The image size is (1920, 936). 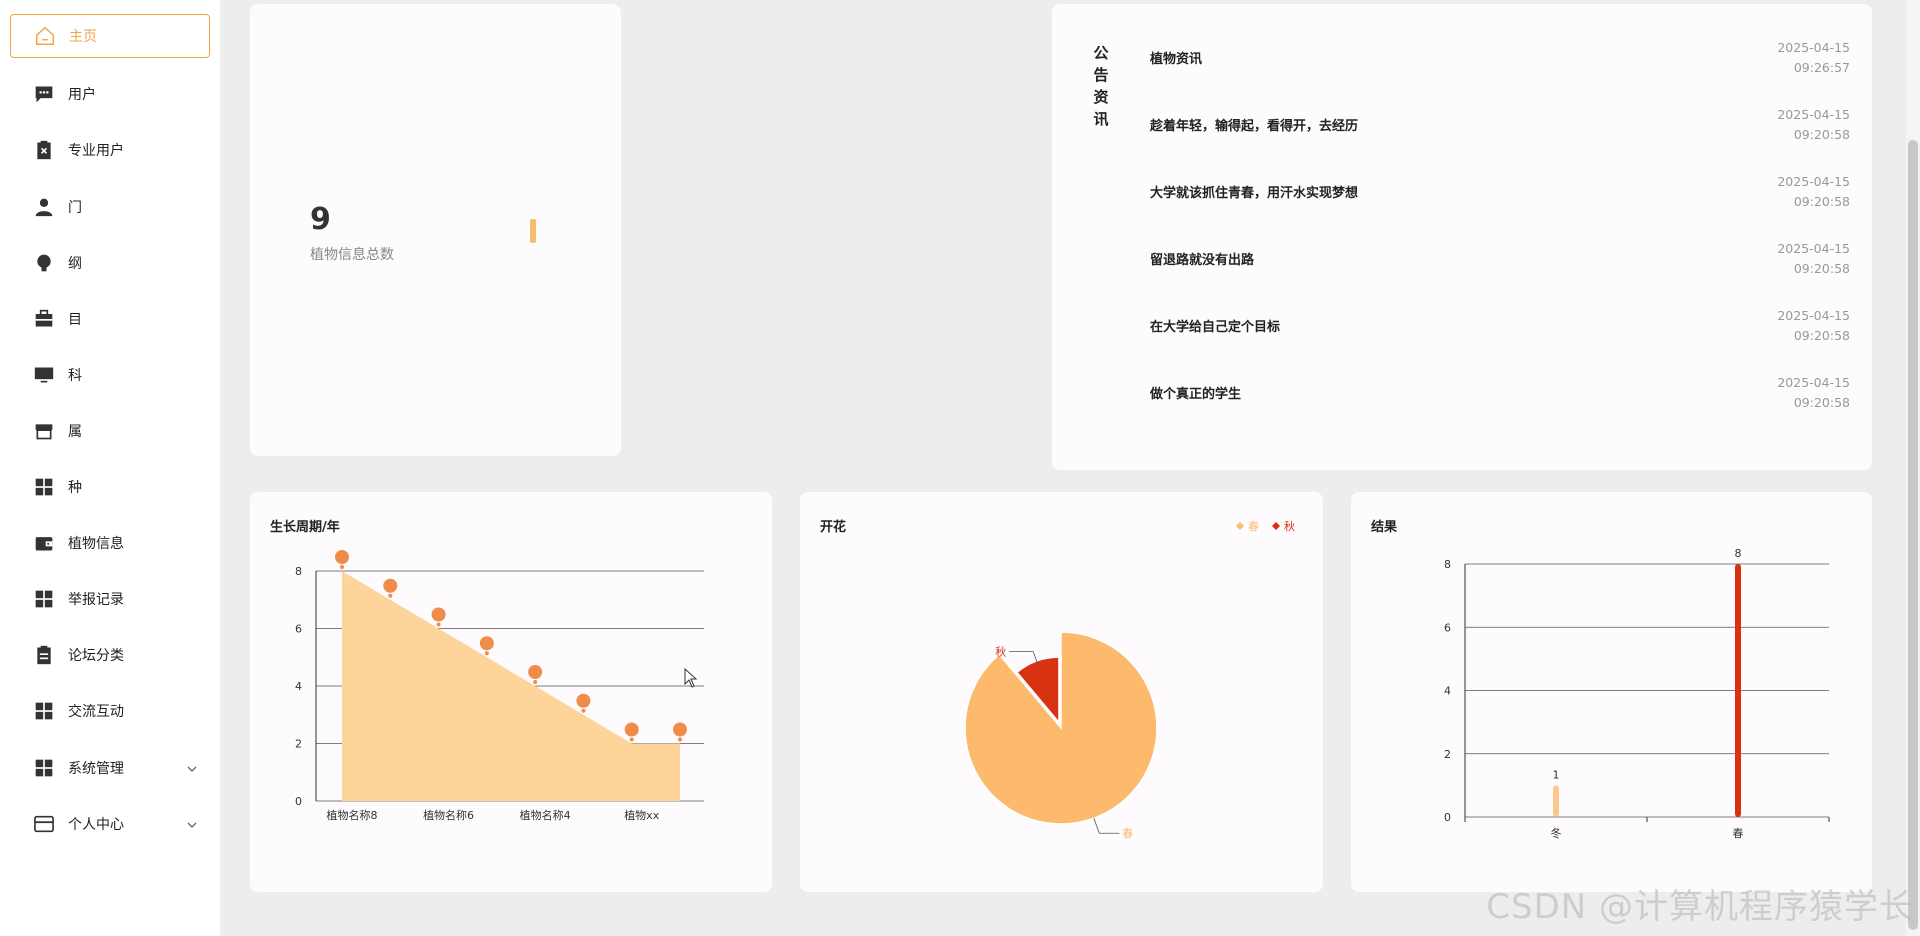 What do you see at coordinates (1556, 833) in the screenshot?
I see `x-tick-label: 冬` at bounding box center [1556, 833].